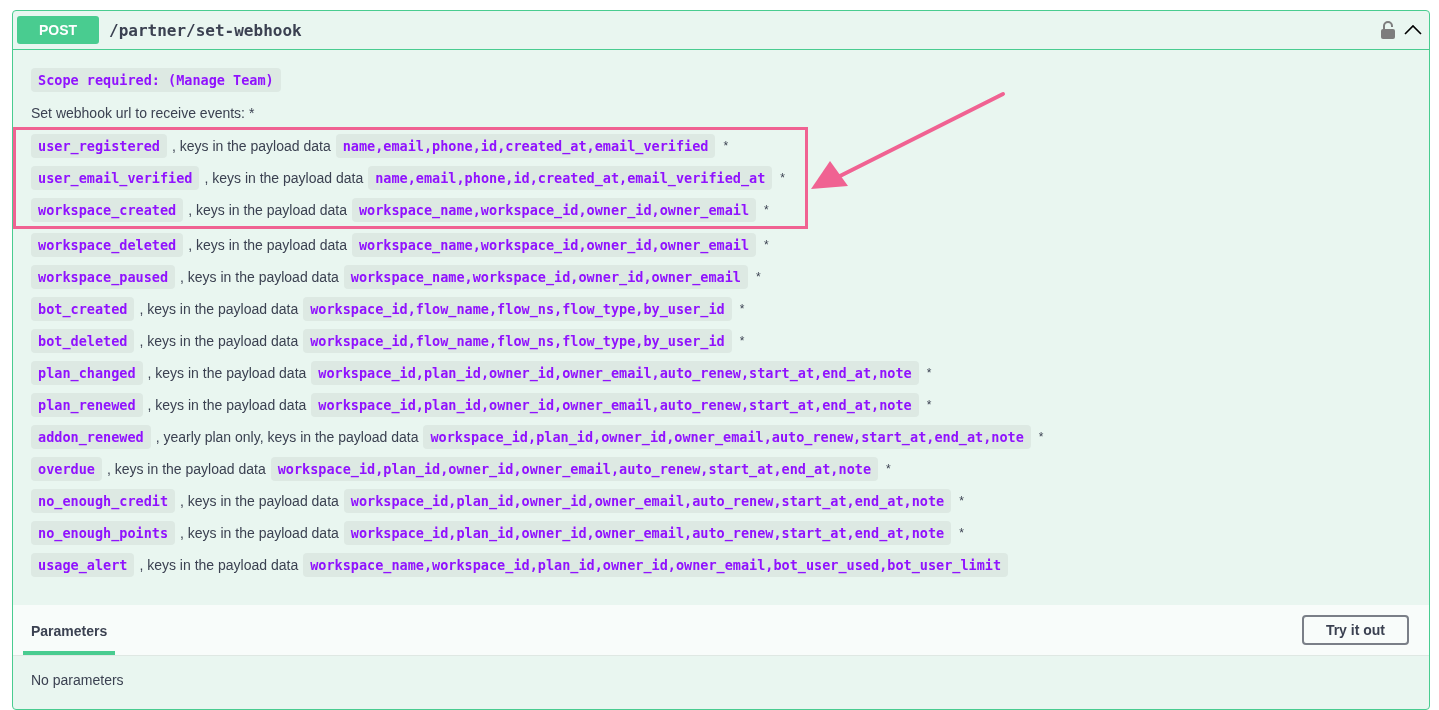 This screenshot has width=1439, height=710. I want to click on event-name-code: addon_renewed, so click(91, 437).